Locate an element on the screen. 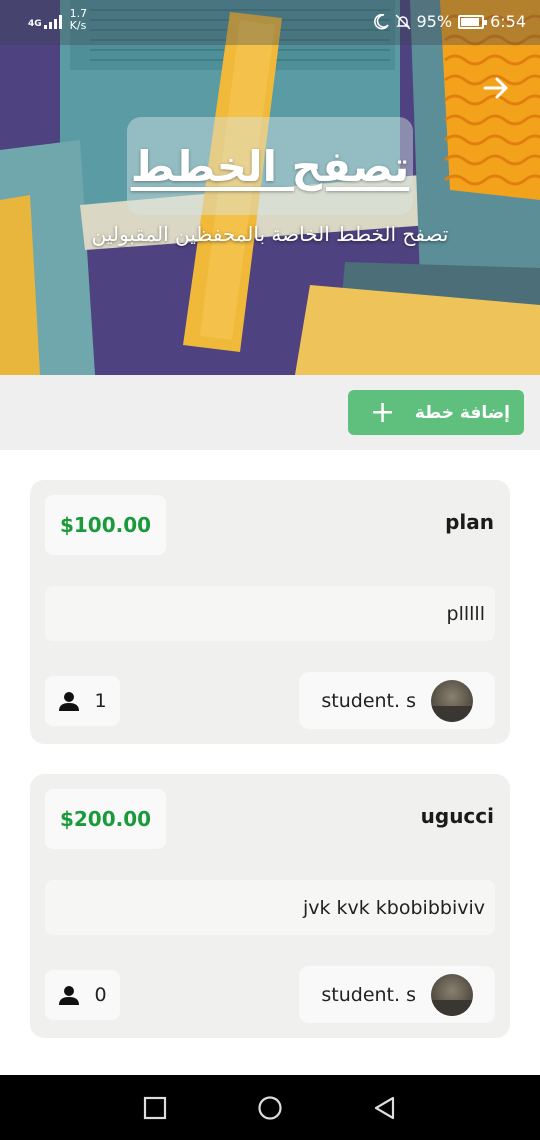 Image resolution: width=540 pixels, height=1140 pixels. signal-icon: 4G is located at coordinates (45, 21).